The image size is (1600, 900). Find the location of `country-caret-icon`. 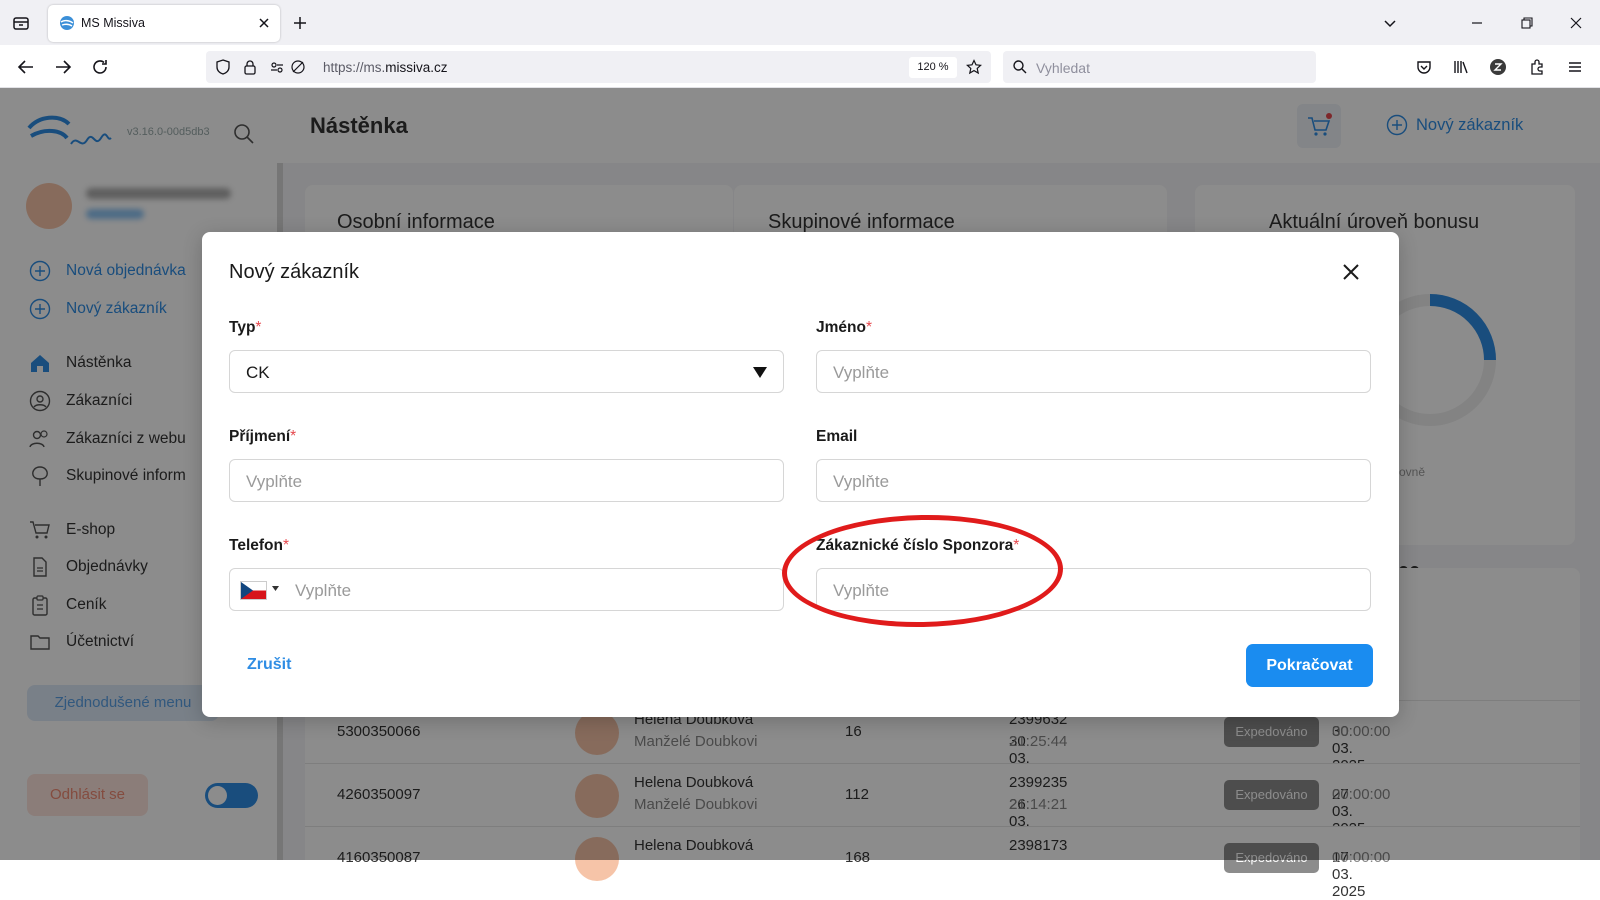

country-caret-icon is located at coordinates (275, 588).